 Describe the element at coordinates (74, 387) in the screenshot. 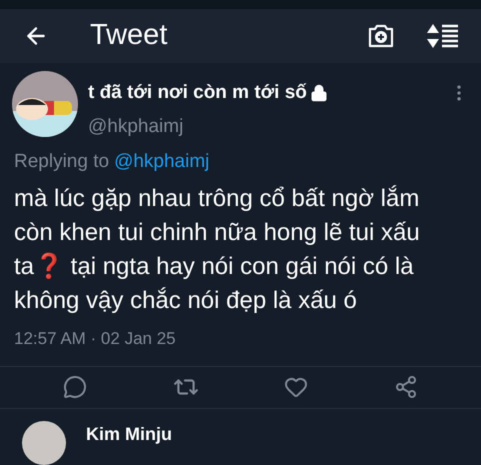

I see `reply-icon` at that location.